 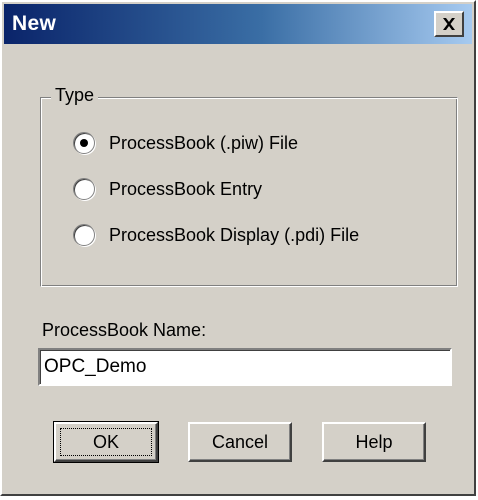 I want to click on processbook-name-input, so click(x=245, y=367).